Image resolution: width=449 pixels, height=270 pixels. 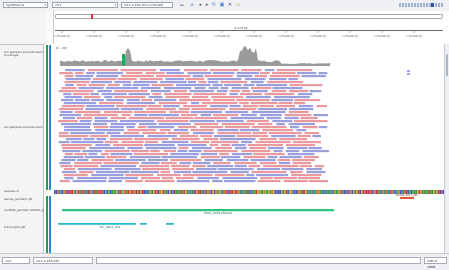 I want to click on close-icon: ✕, so click(x=230, y=5).